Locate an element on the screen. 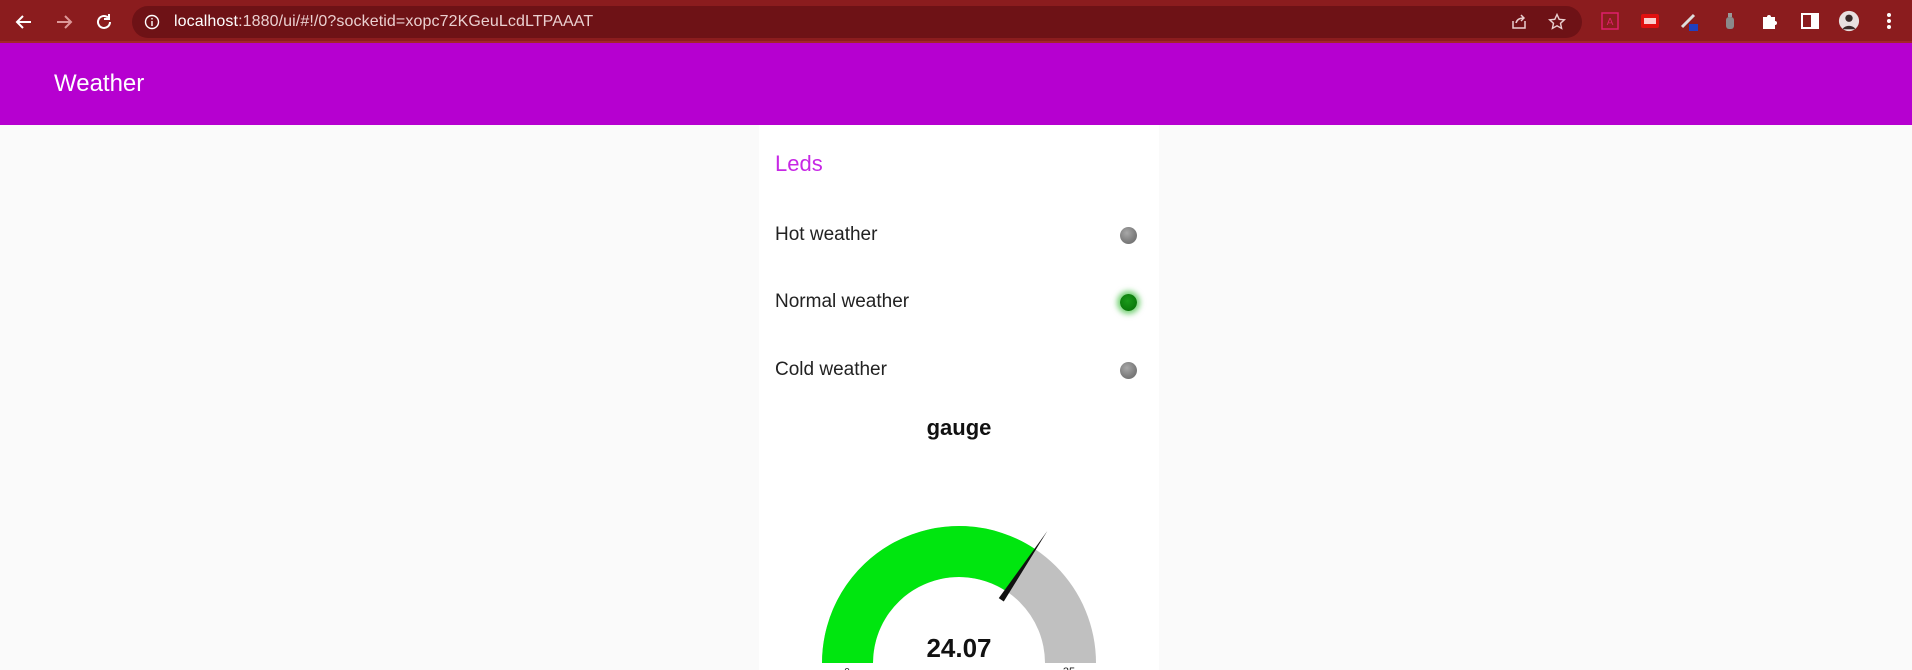 Image resolution: width=1912 pixels, height=670 pixels. reload-button is located at coordinates (104, 22).